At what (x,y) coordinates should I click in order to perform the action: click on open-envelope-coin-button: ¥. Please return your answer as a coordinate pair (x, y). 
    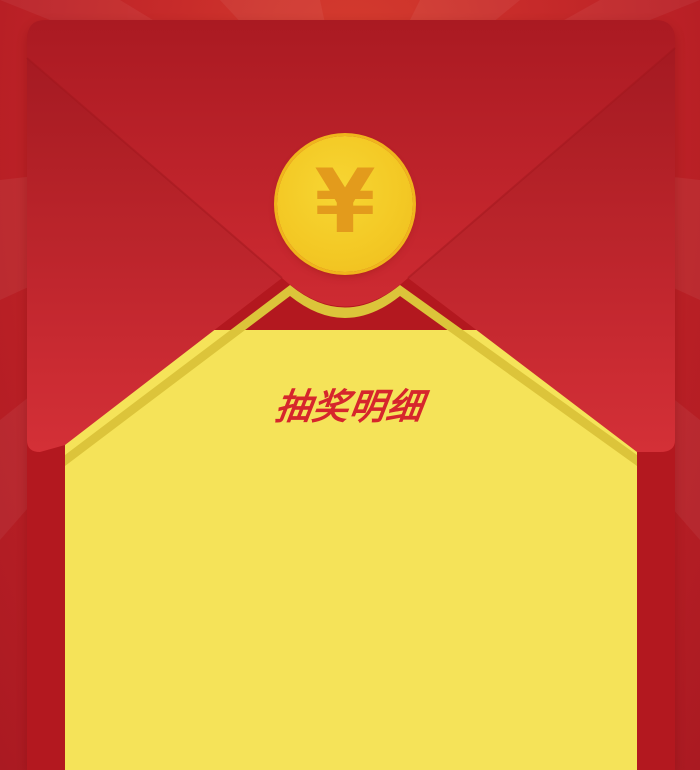
    Looking at the image, I should click on (345, 204).